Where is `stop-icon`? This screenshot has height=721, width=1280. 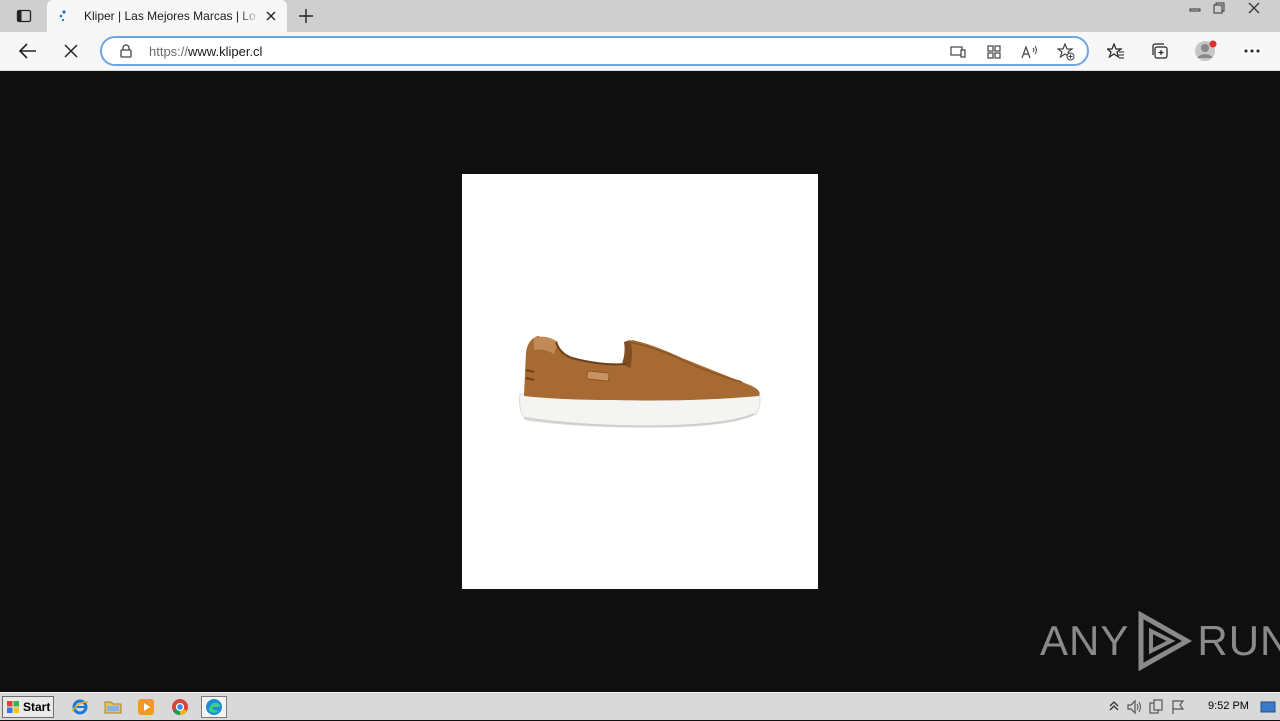 stop-icon is located at coordinates (71, 51).